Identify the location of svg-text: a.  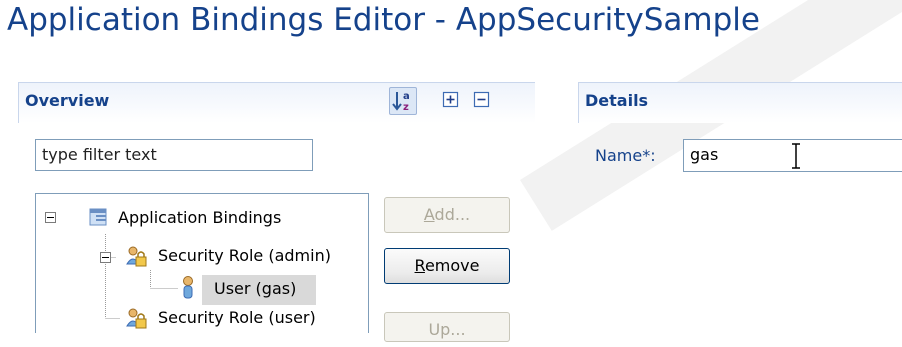
(406, 96).